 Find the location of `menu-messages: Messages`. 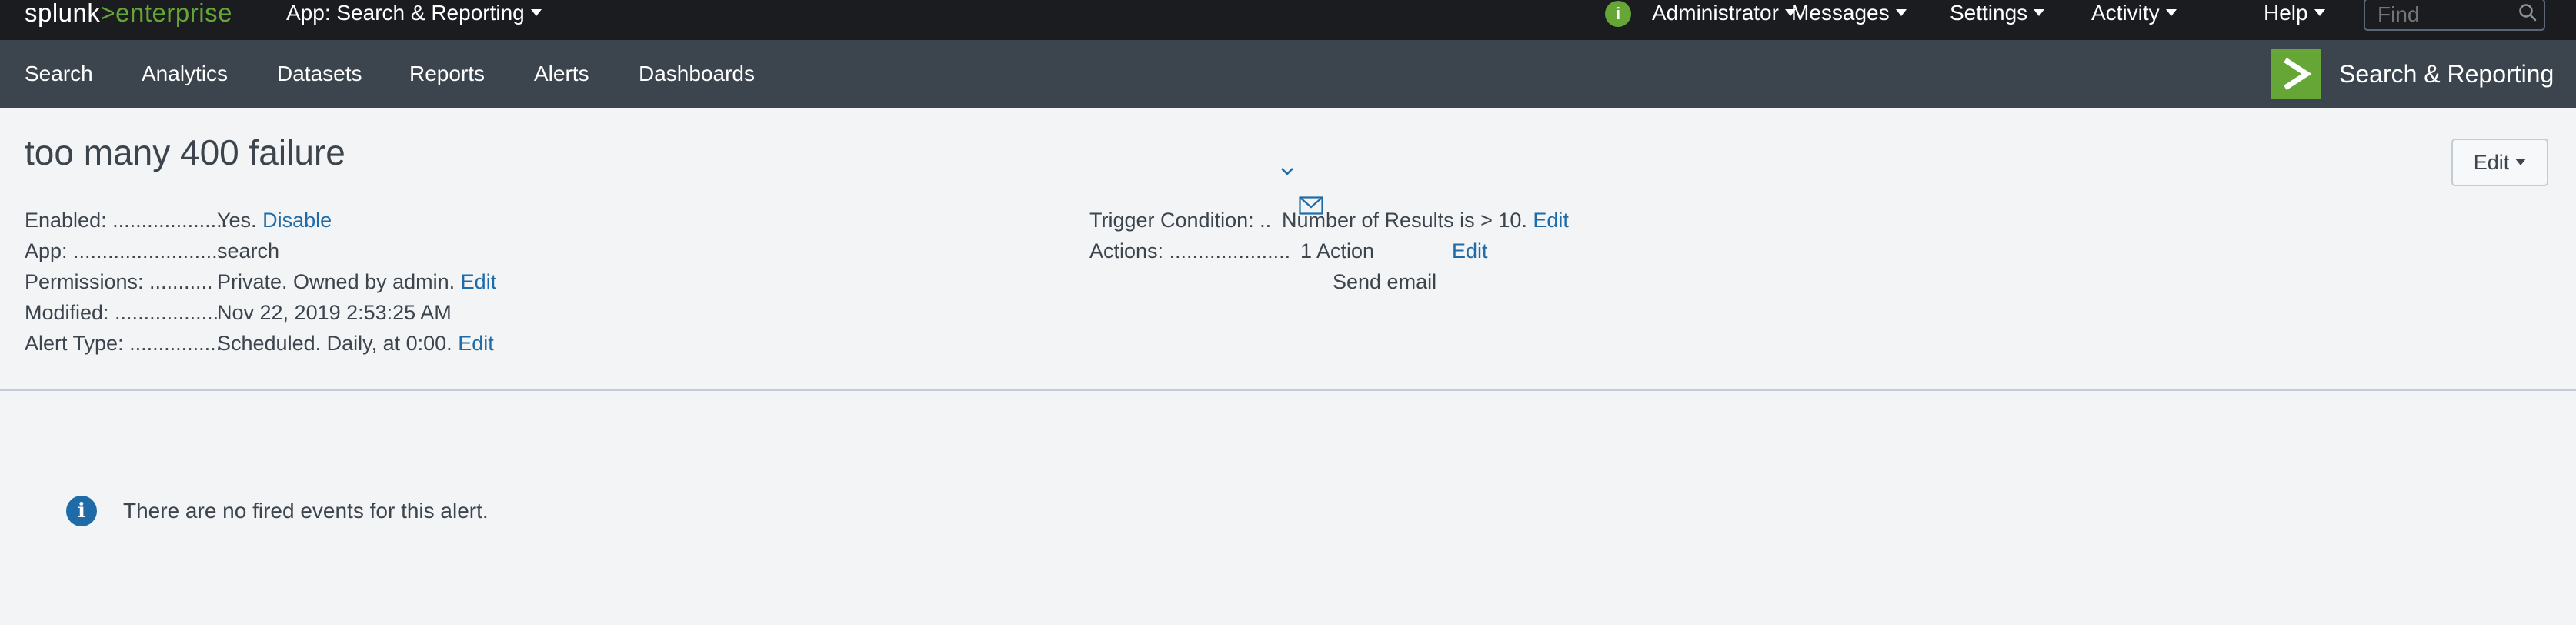

menu-messages: Messages is located at coordinates (1849, 13).